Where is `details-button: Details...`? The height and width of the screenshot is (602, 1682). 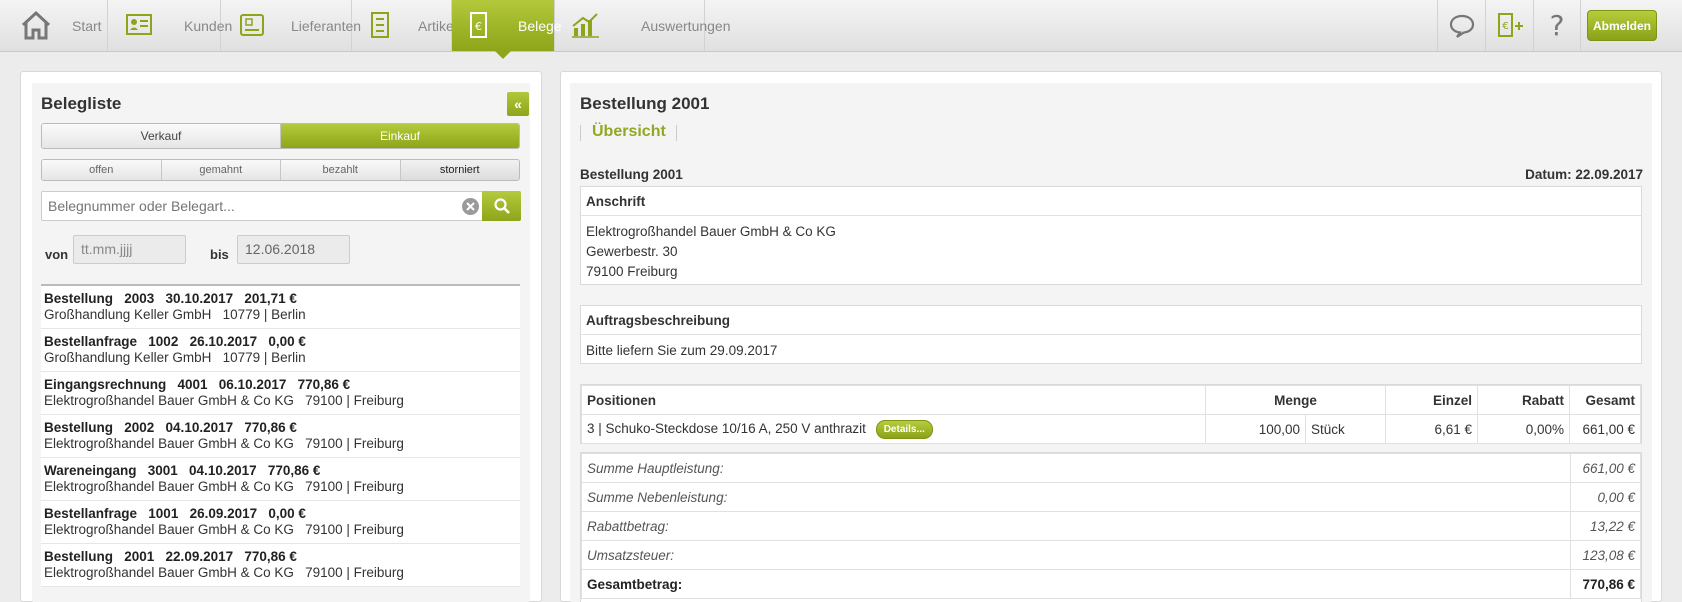
details-button: Details... is located at coordinates (904, 429).